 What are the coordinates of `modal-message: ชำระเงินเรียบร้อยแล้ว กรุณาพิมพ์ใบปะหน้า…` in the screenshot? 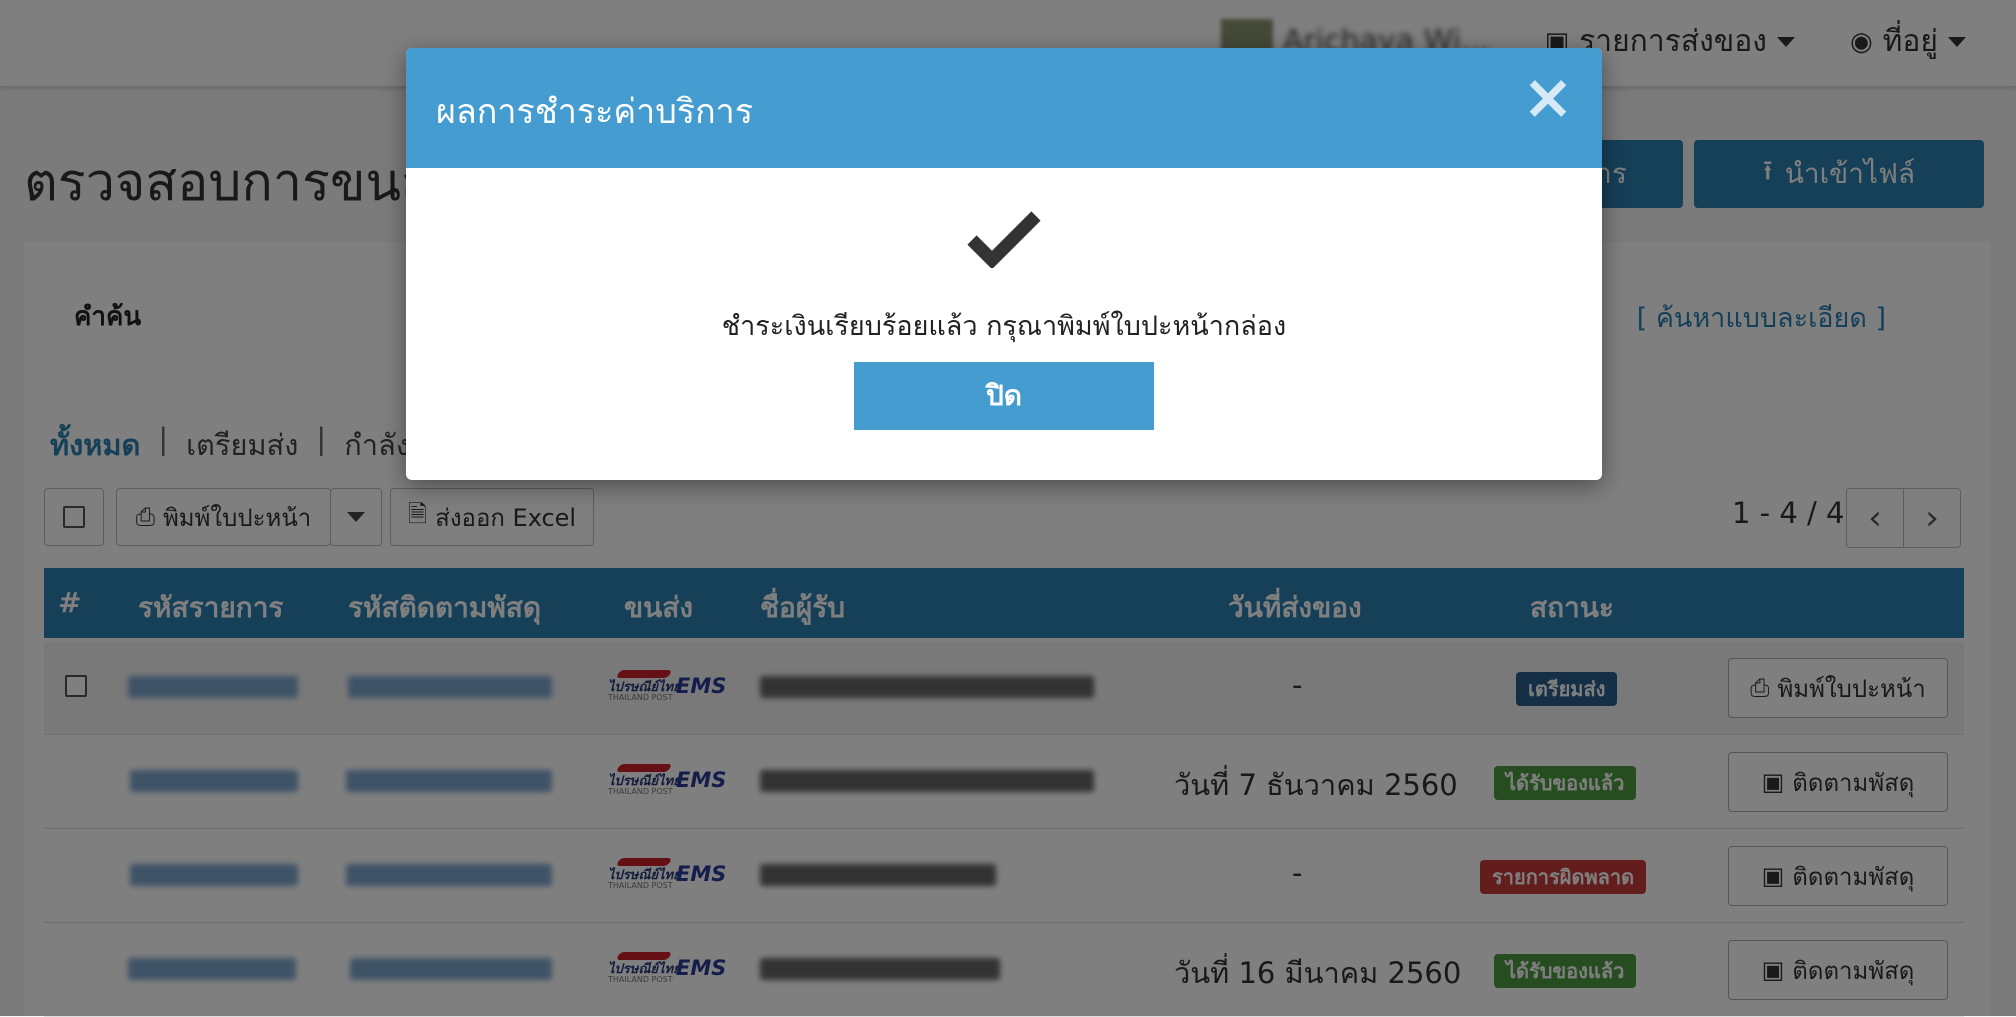 It's located at (1004, 326).